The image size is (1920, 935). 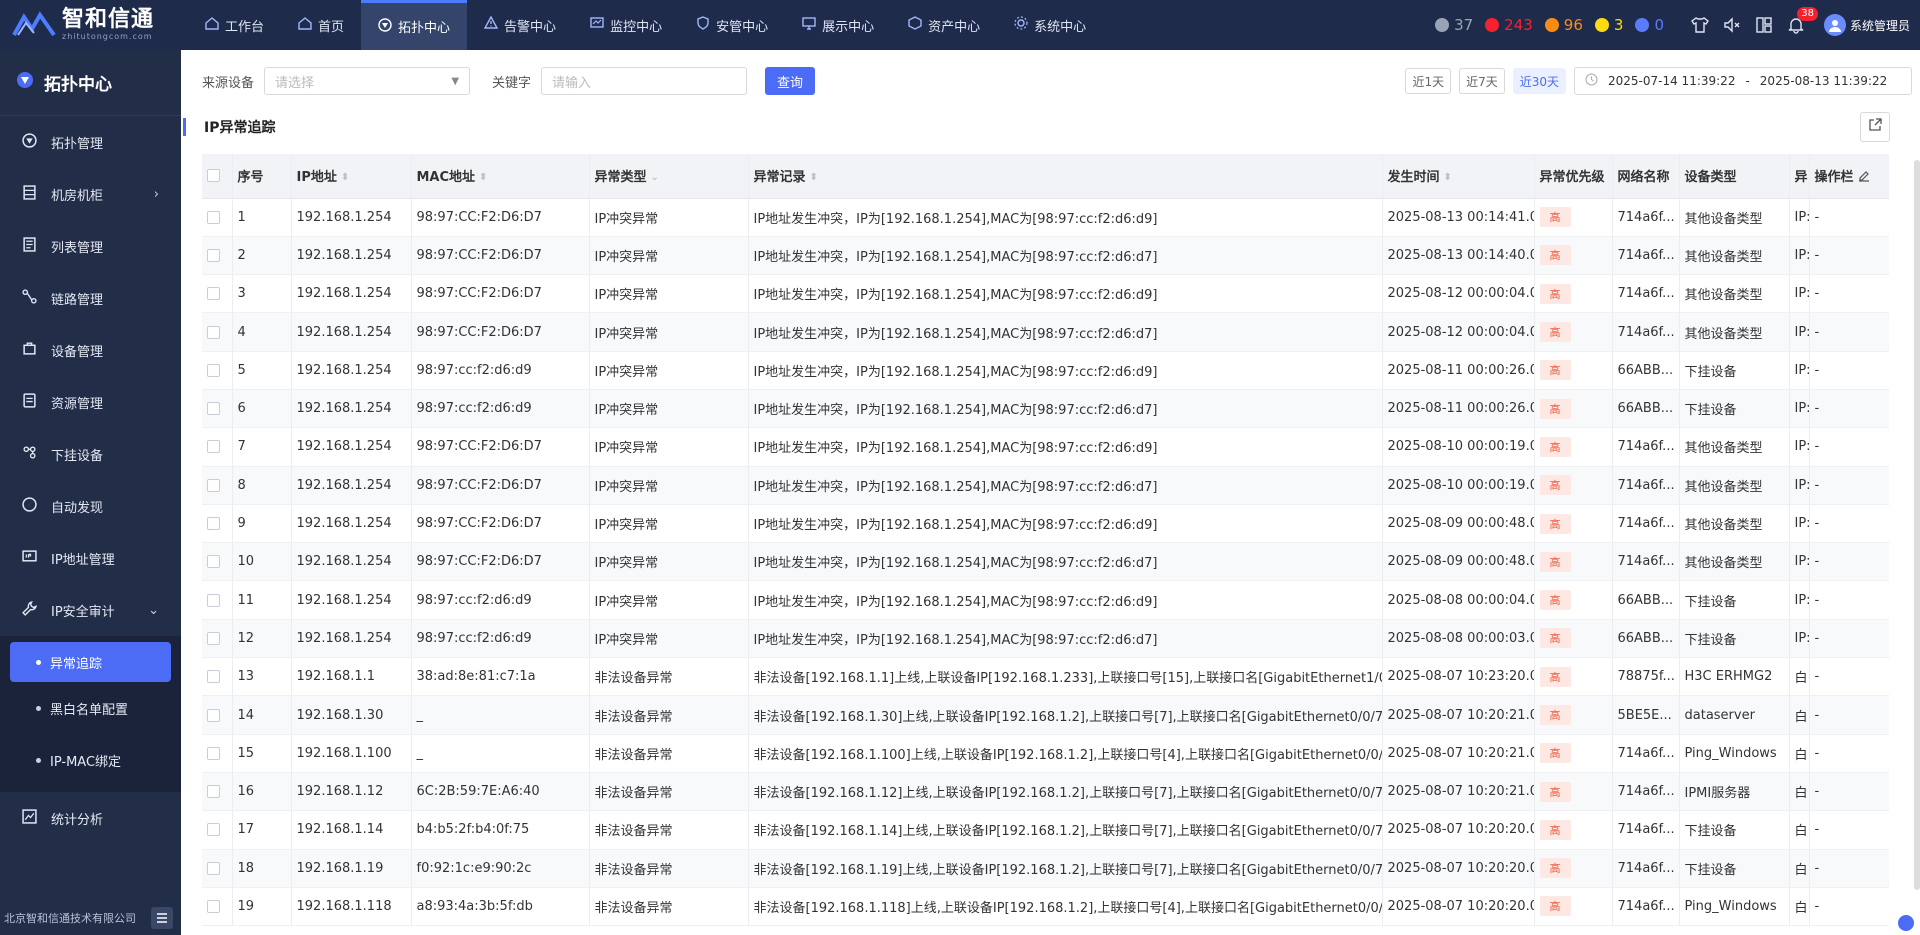 What do you see at coordinates (90, 298) in the screenshot?
I see `sidebar-item-3: 链路管理` at bounding box center [90, 298].